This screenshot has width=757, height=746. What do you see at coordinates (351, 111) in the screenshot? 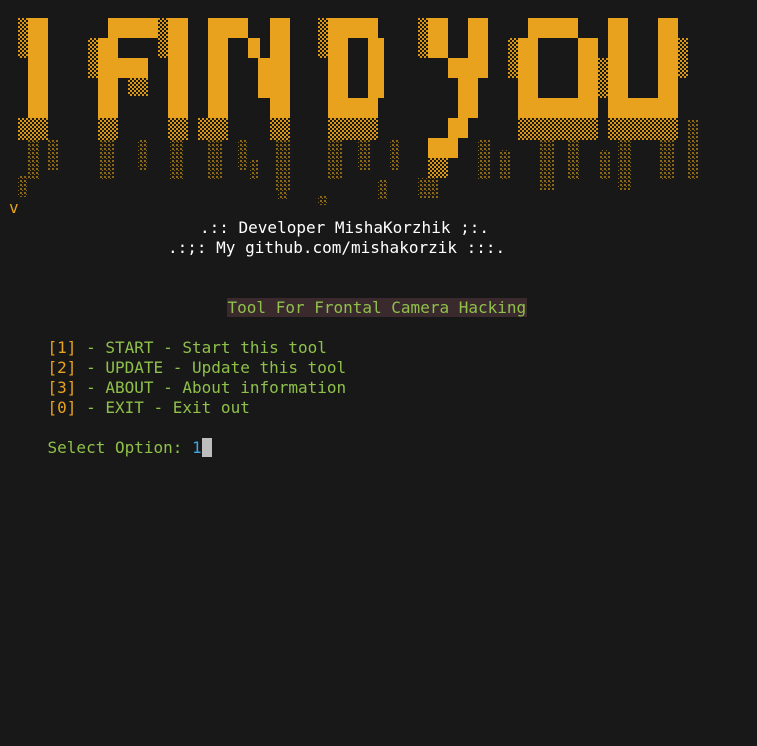
I see `banner-letter-d` at bounding box center [351, 111].